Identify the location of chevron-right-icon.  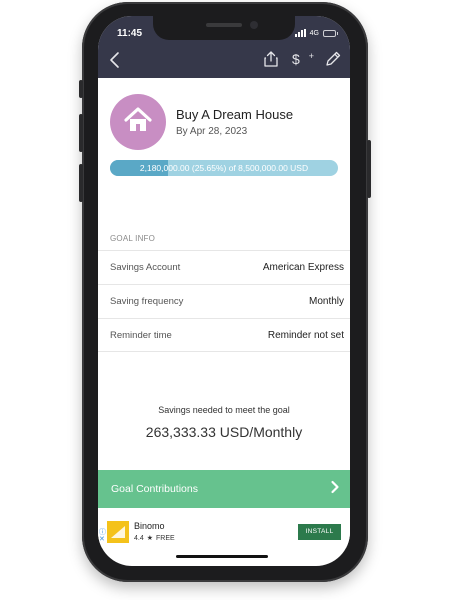
(335, 489).